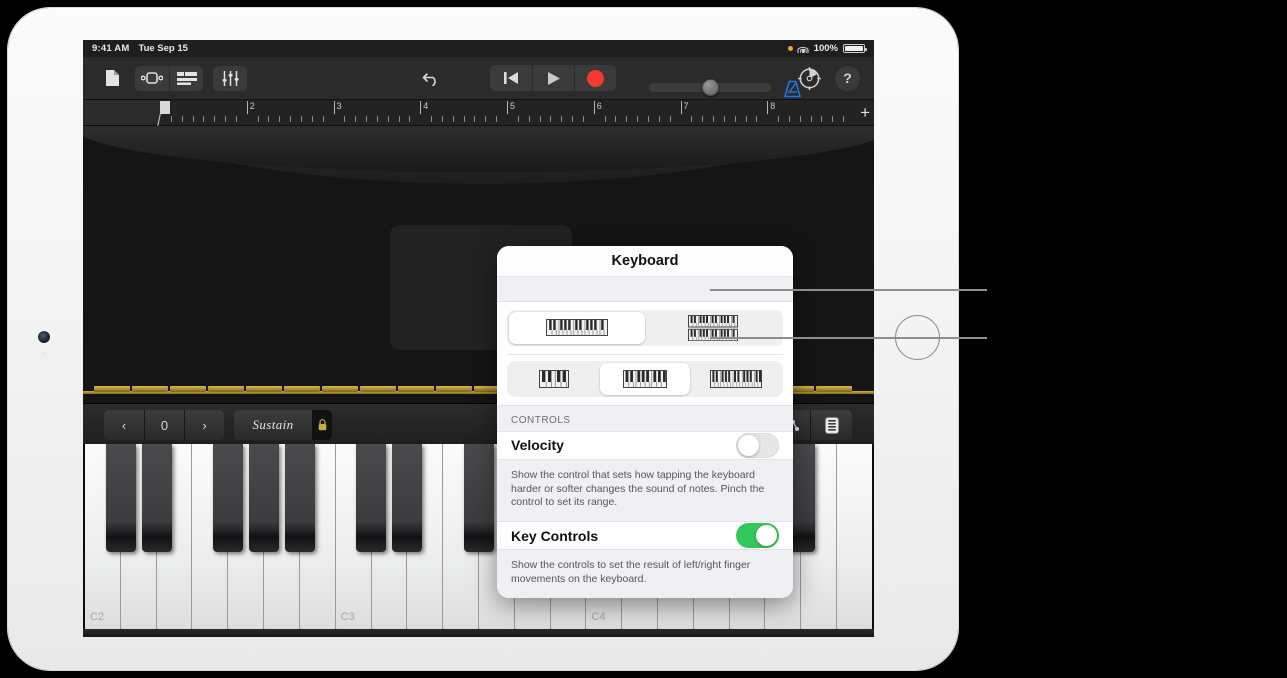 The height and width of the screenshot is (678, 1287). What do you see at coordinates (577, 327) in the screenshot?
I see `single-keyboard-option` at bounding box center [577, 327].